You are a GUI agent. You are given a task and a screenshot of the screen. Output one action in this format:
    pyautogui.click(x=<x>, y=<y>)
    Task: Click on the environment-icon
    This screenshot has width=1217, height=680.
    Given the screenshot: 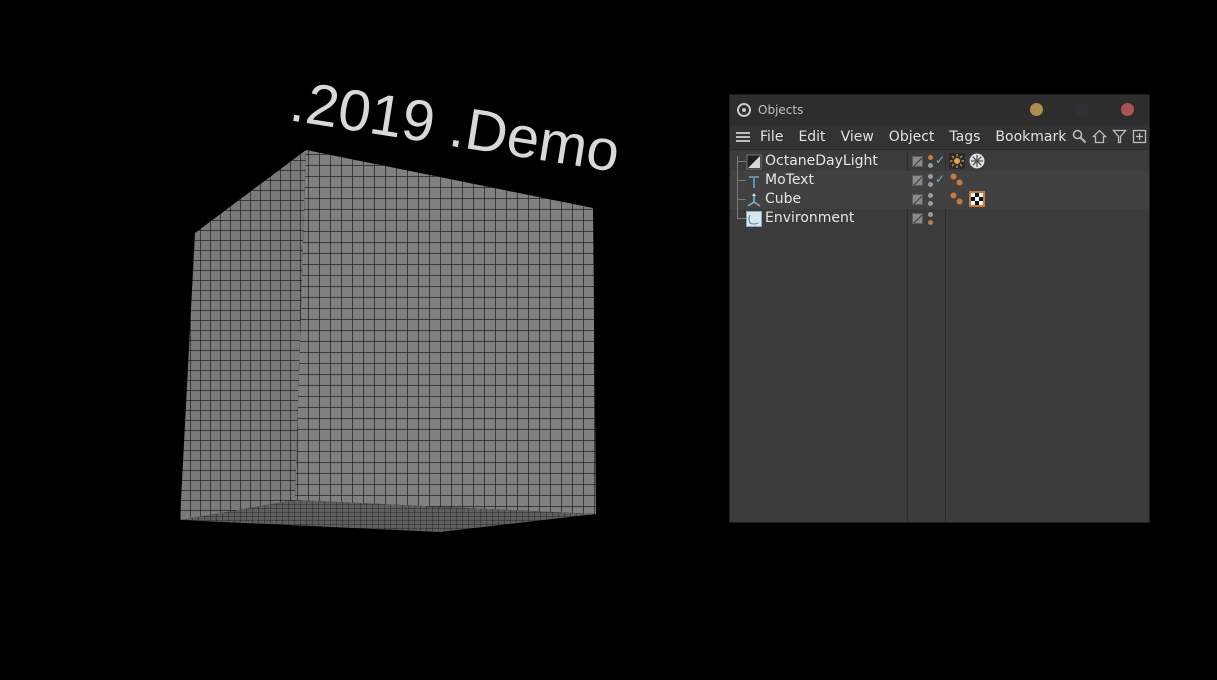 What is the action you would take?
    pyautogui.click(x=754, y=219)
    